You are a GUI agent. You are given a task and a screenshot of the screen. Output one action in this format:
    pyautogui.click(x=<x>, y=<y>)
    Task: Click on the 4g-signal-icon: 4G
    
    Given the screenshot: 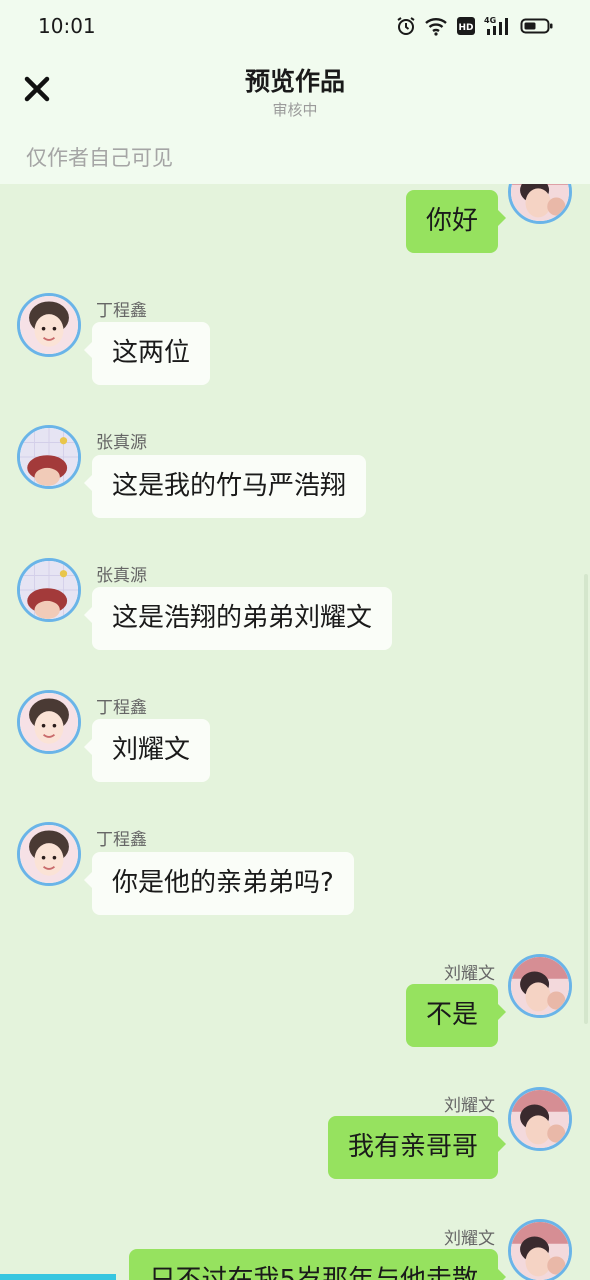 What is the action you would take?
    pyautogui.click(x=498, y=26)
    